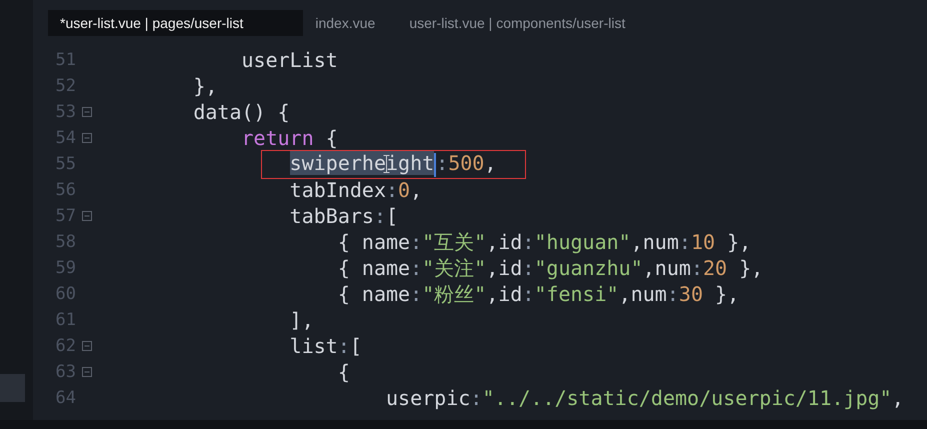 The width and height of the screenshot is (927, 429). I want to click on code-line: list:[, so click(325, 346).